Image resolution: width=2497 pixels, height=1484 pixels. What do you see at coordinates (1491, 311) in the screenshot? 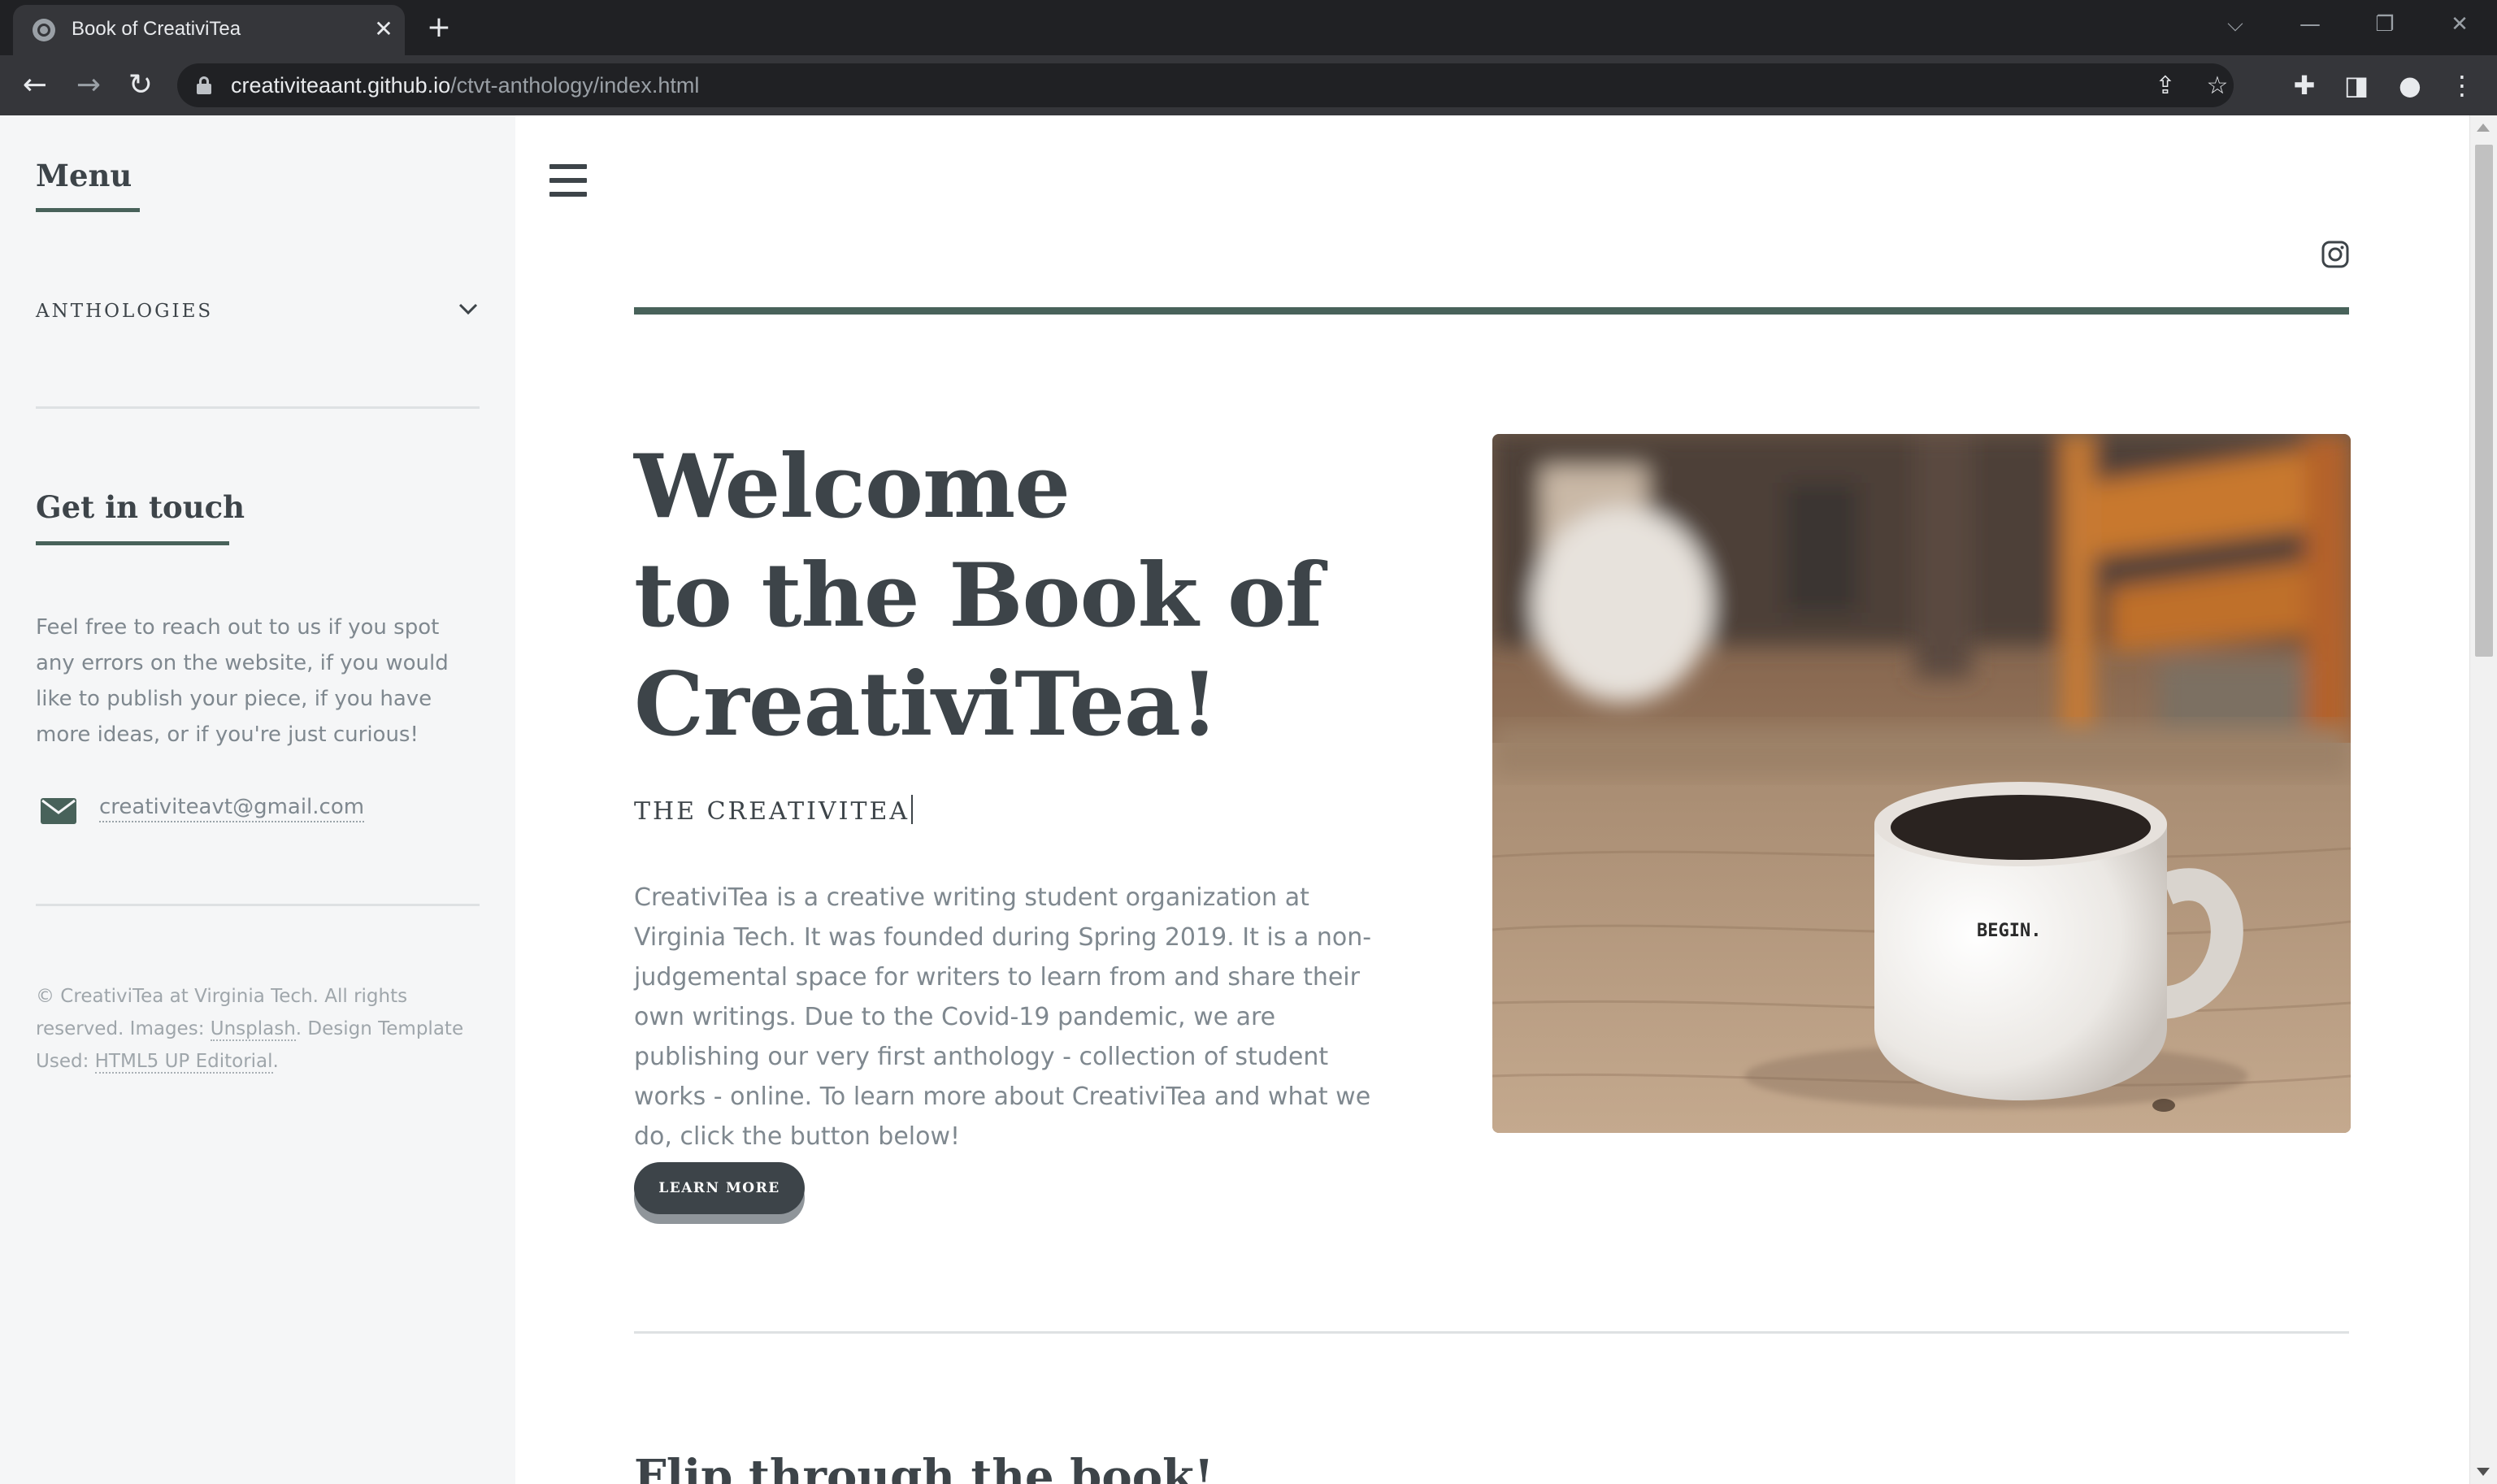
I see `header-divider` at bounding box center [1491, 311].